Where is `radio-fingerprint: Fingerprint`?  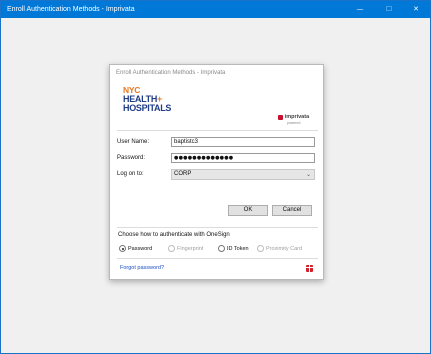
radio-fingerprint: Fingerprint is located at coordinates (185, 248).